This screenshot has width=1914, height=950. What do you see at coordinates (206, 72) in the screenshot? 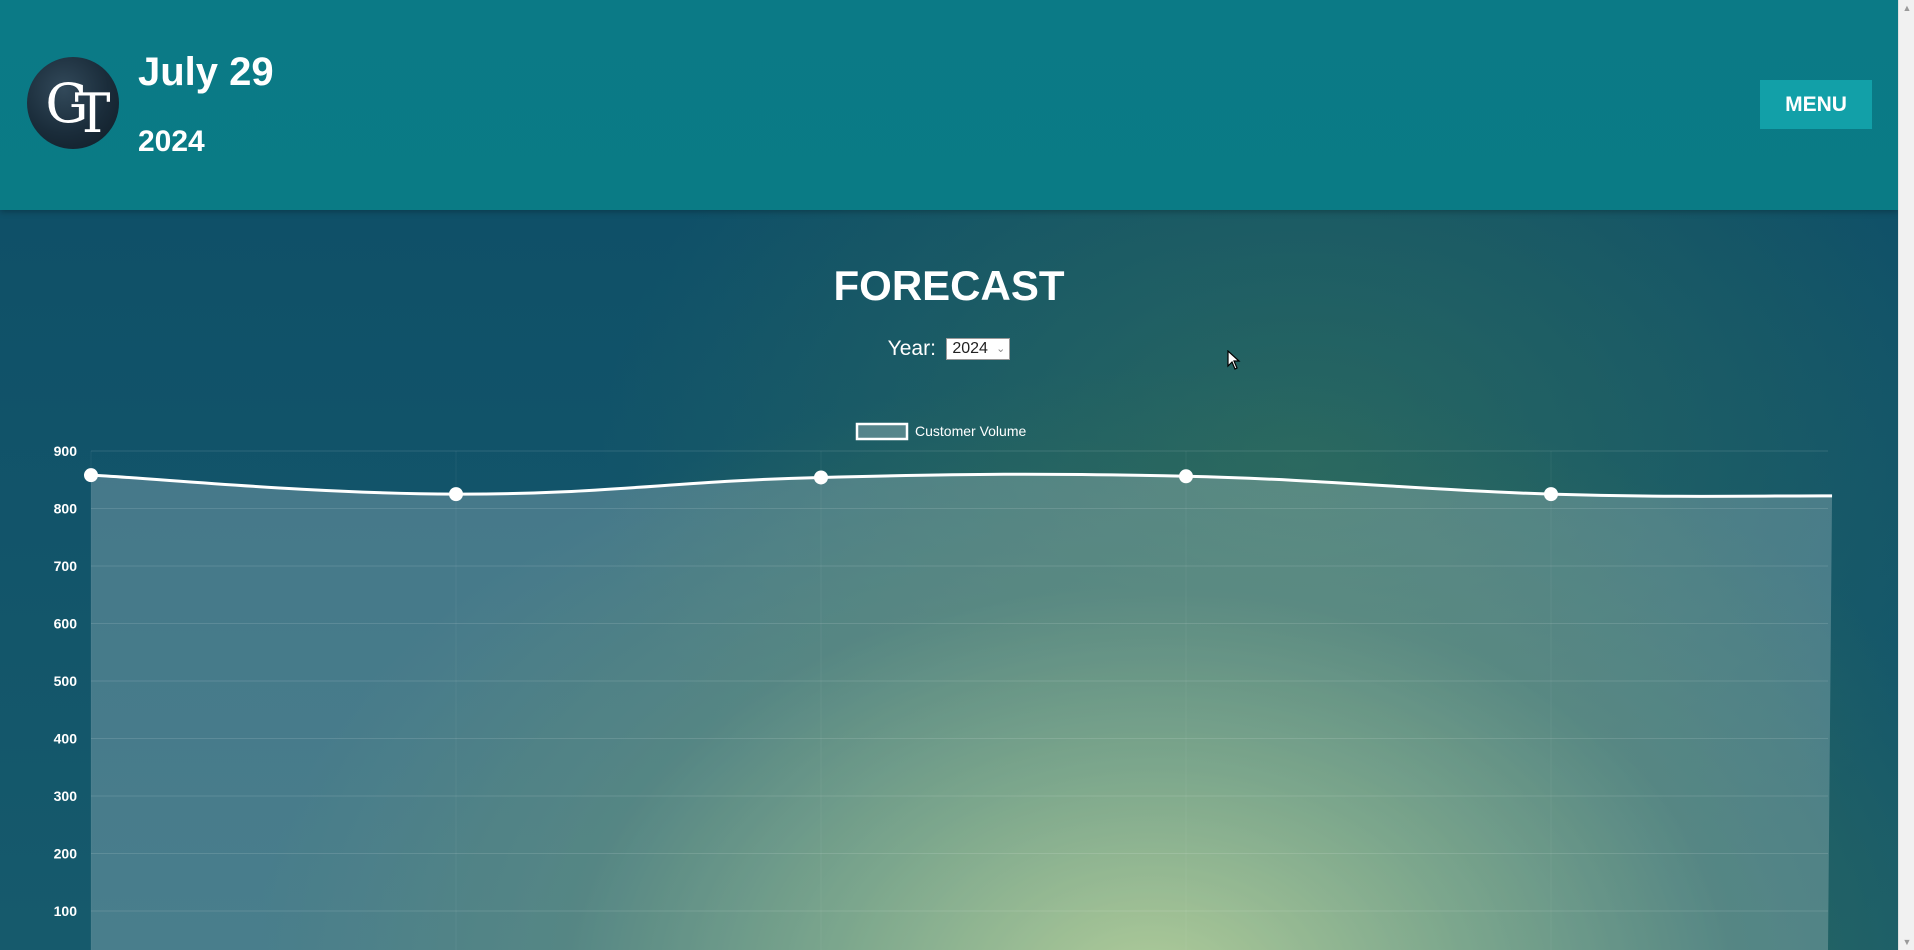
I see `date-month-day: July 29` at bounding box center [206, 72].